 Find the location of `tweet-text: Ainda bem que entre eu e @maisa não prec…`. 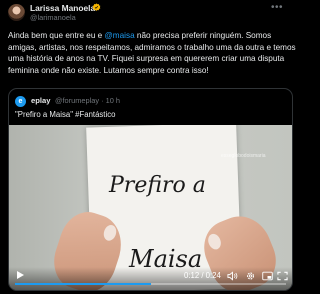

tweet-text: Ainda bem que entre eu e @maisa não prec… is located at coordinates (152, 53).